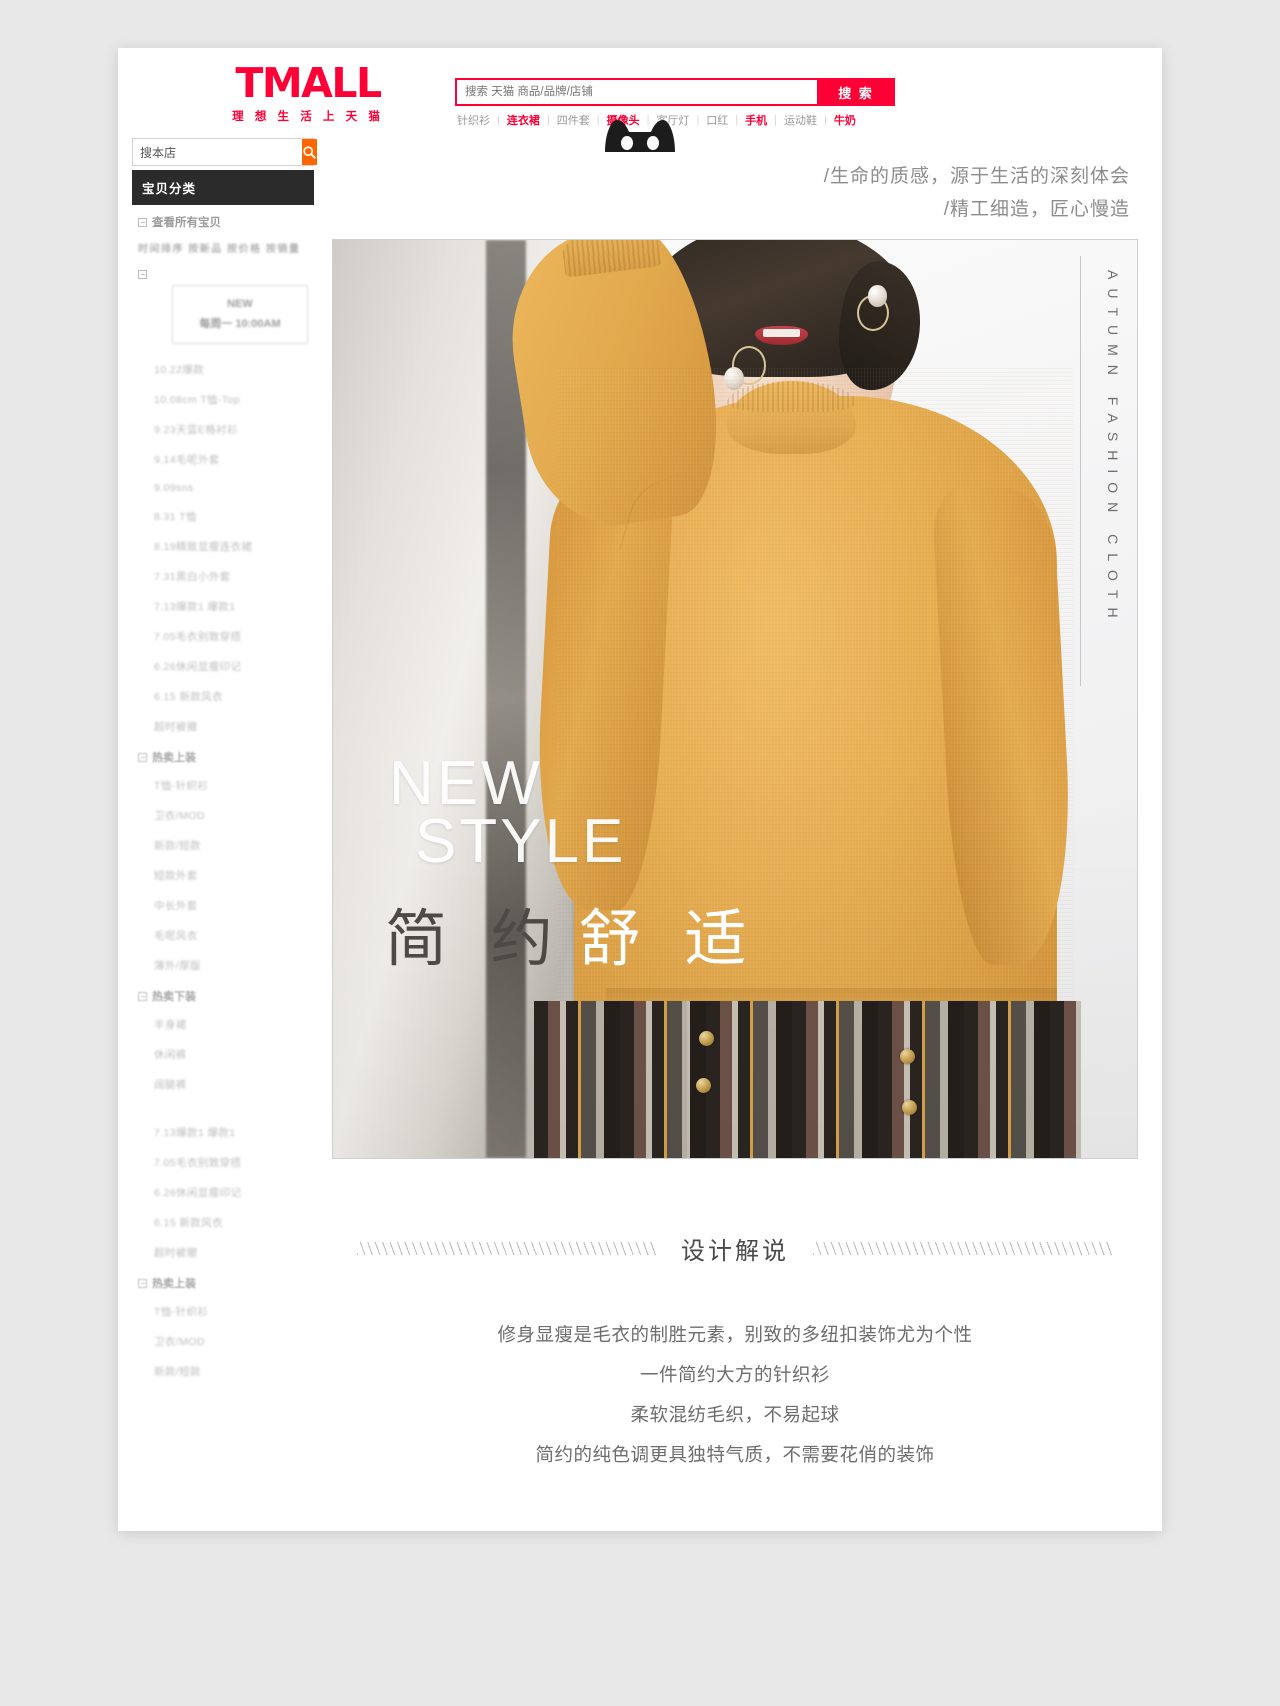  I want to click on sidebar-sort-row: 时间排序 按新品 按价格 按销量, so click(223, 248).